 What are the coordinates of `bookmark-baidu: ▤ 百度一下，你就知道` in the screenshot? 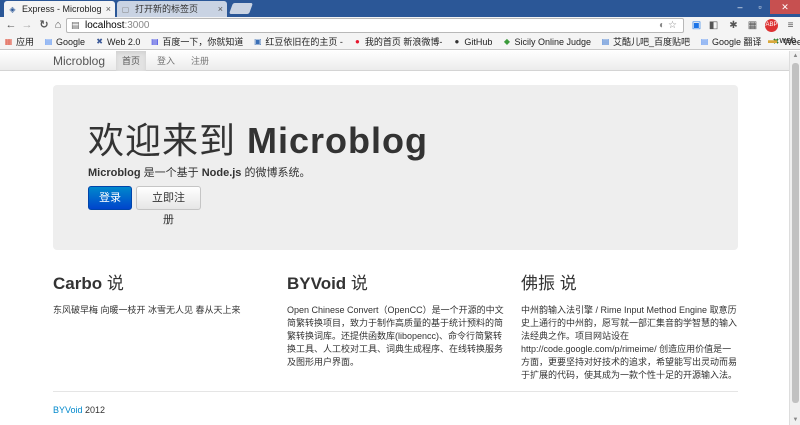 It's located at (196, 41).